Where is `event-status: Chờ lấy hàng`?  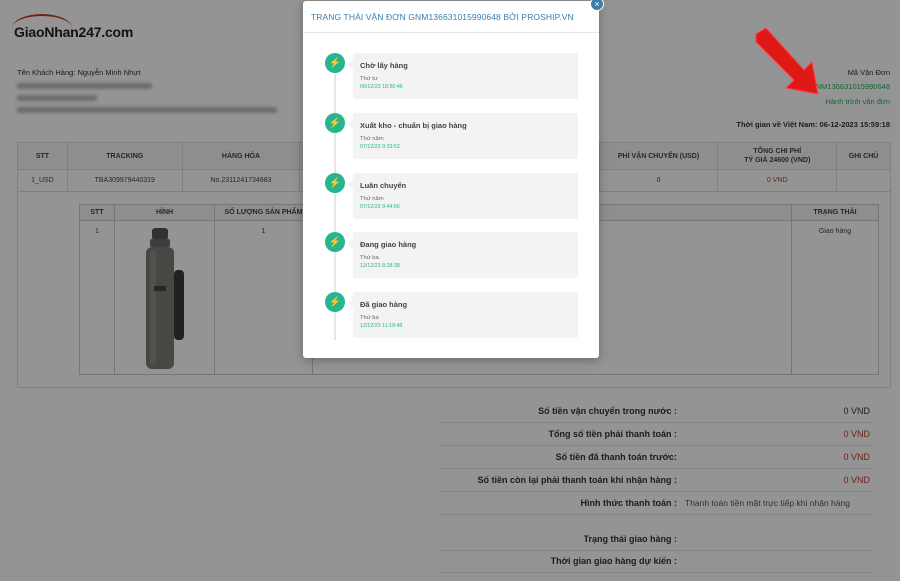 event-status: Chờ lấy hàng is located at coordinates (384, 65).